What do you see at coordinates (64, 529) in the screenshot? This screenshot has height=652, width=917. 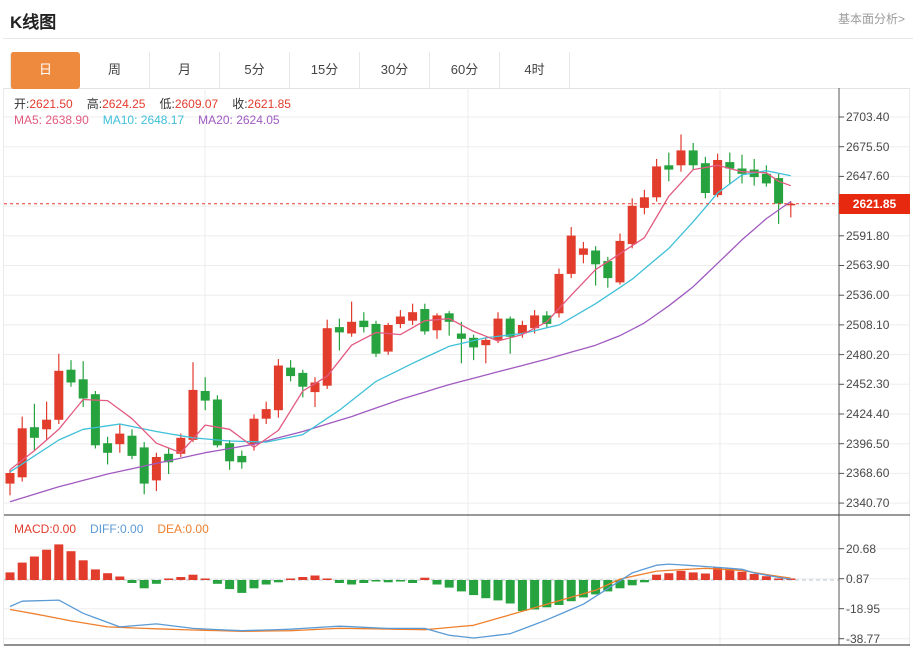 I see `macd-value: 0.00` at bounding box center [64, 529].